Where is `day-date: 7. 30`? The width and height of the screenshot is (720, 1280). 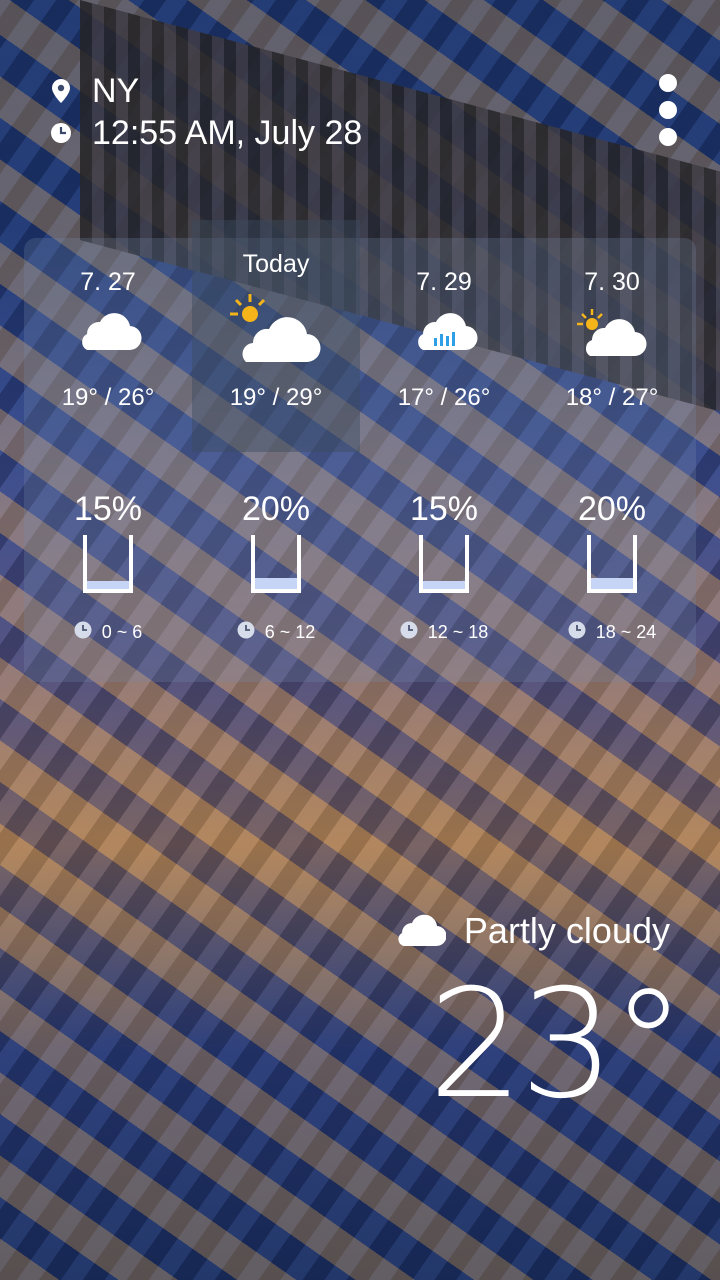
day-date: 7. 30 is located at coordinates (612, 282).